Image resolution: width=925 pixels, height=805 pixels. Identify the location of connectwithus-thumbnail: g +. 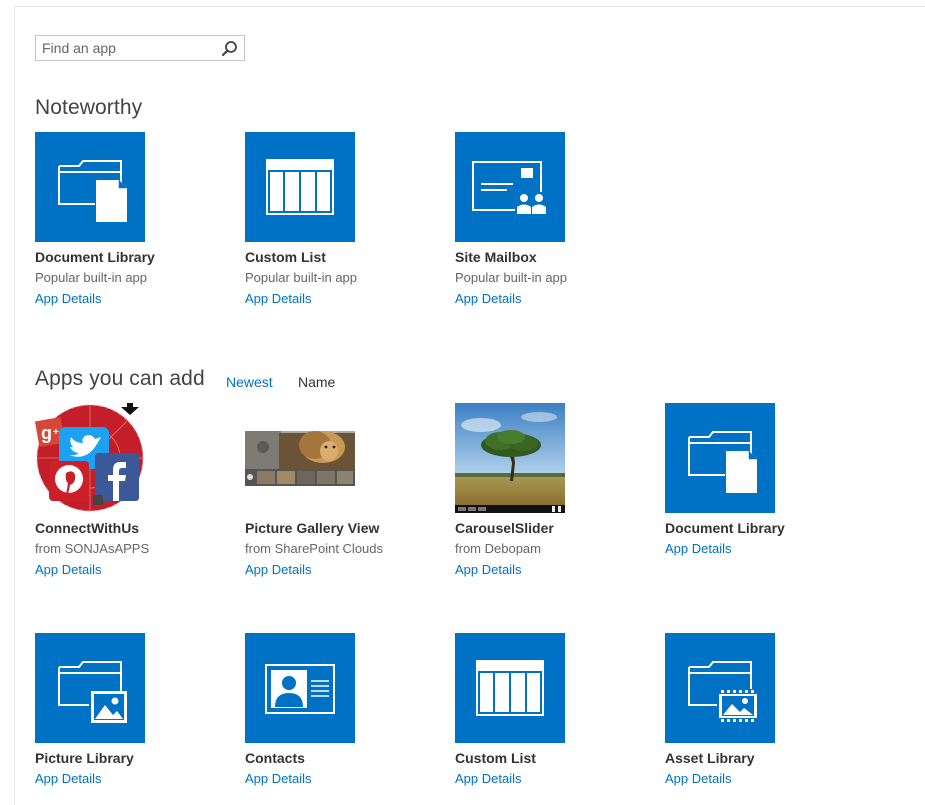
(90, 458).